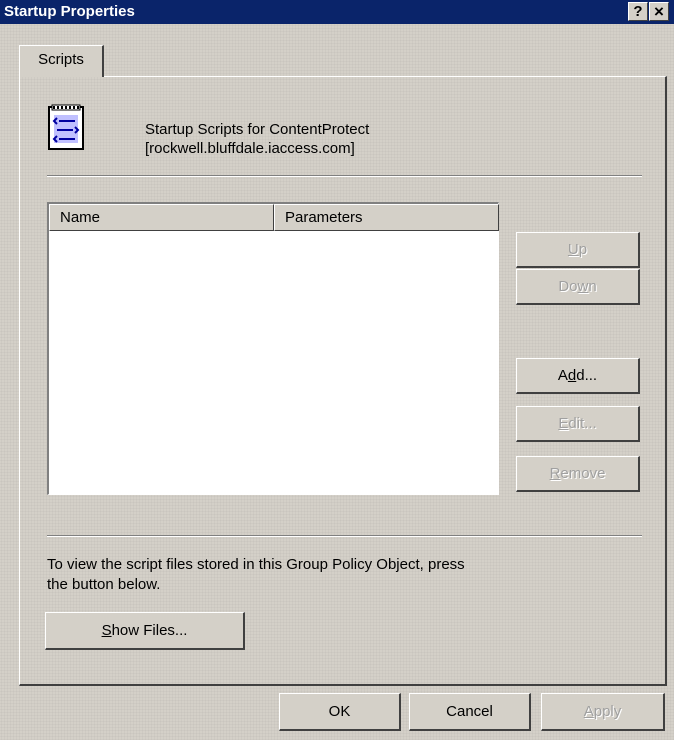  What do you see at coordinates (562, 375) in the screenshot?
I see `add-label-prefix: A` at bounding box center [562, 375].